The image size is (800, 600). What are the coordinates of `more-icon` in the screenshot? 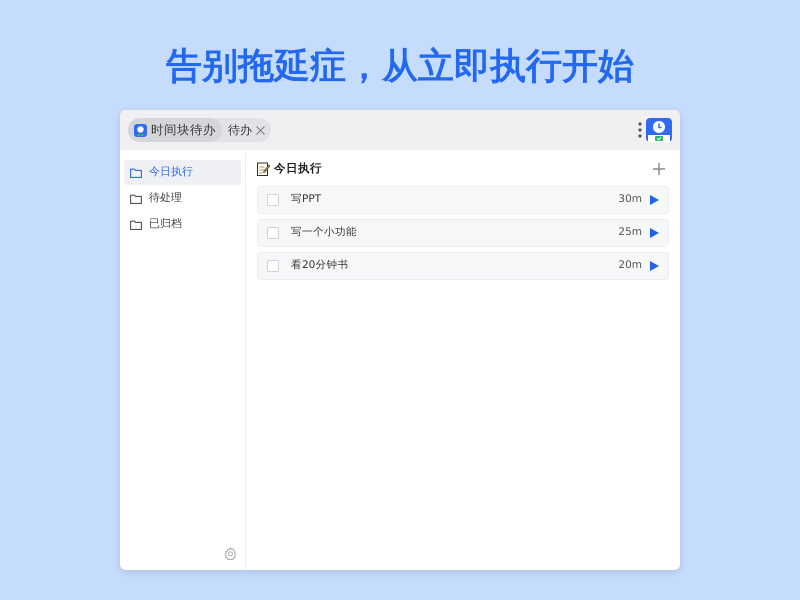 It's located at (640, 130).